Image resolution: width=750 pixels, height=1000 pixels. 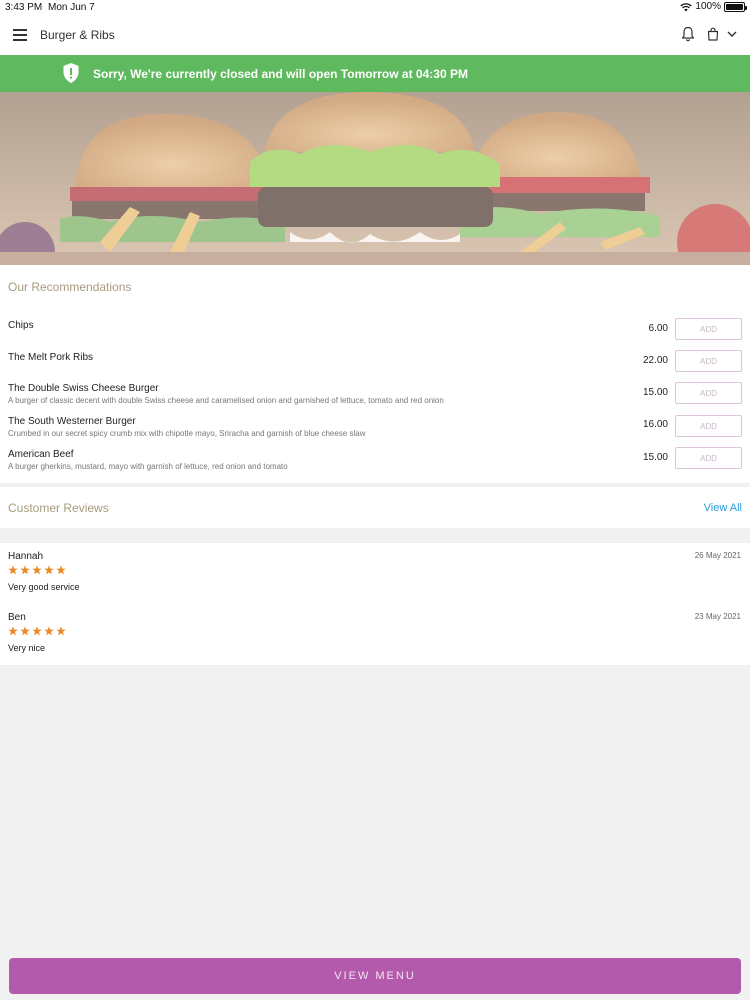 What do you see at coordinates (375, 332) in the screenshot?
I see `list-item: Chips 6.00 ADD` at bounding box center [375, 332].